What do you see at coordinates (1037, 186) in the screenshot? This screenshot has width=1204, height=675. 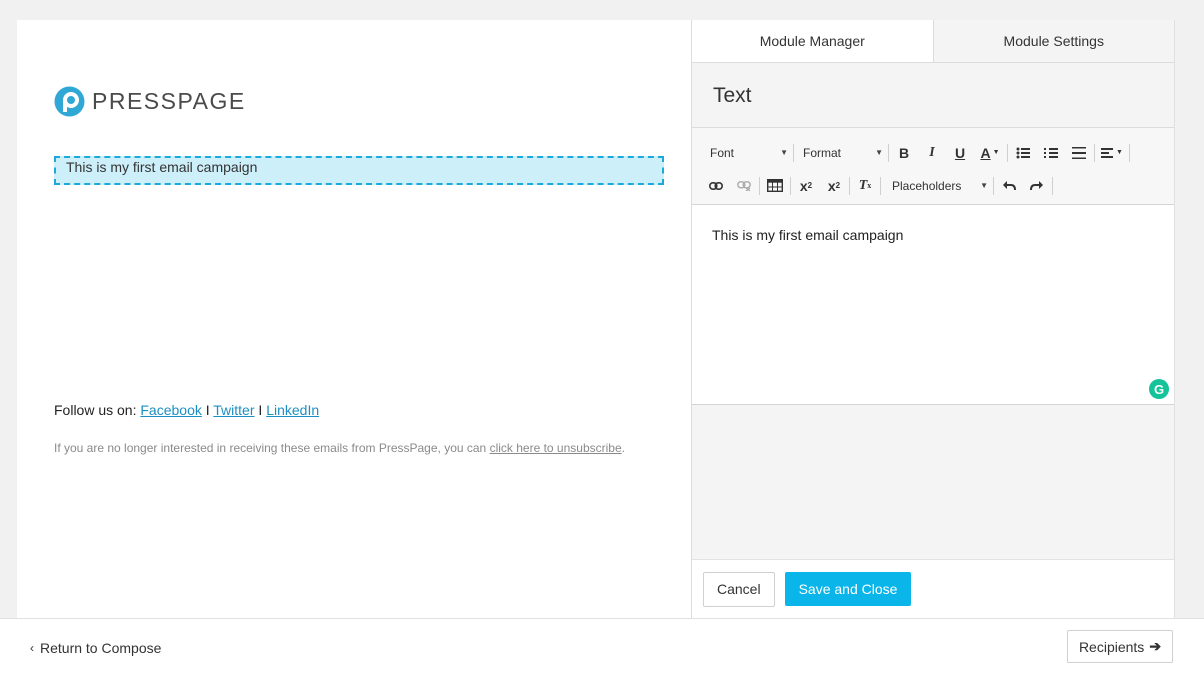 I see `redo-icon` at bounding box center [1037, 186].